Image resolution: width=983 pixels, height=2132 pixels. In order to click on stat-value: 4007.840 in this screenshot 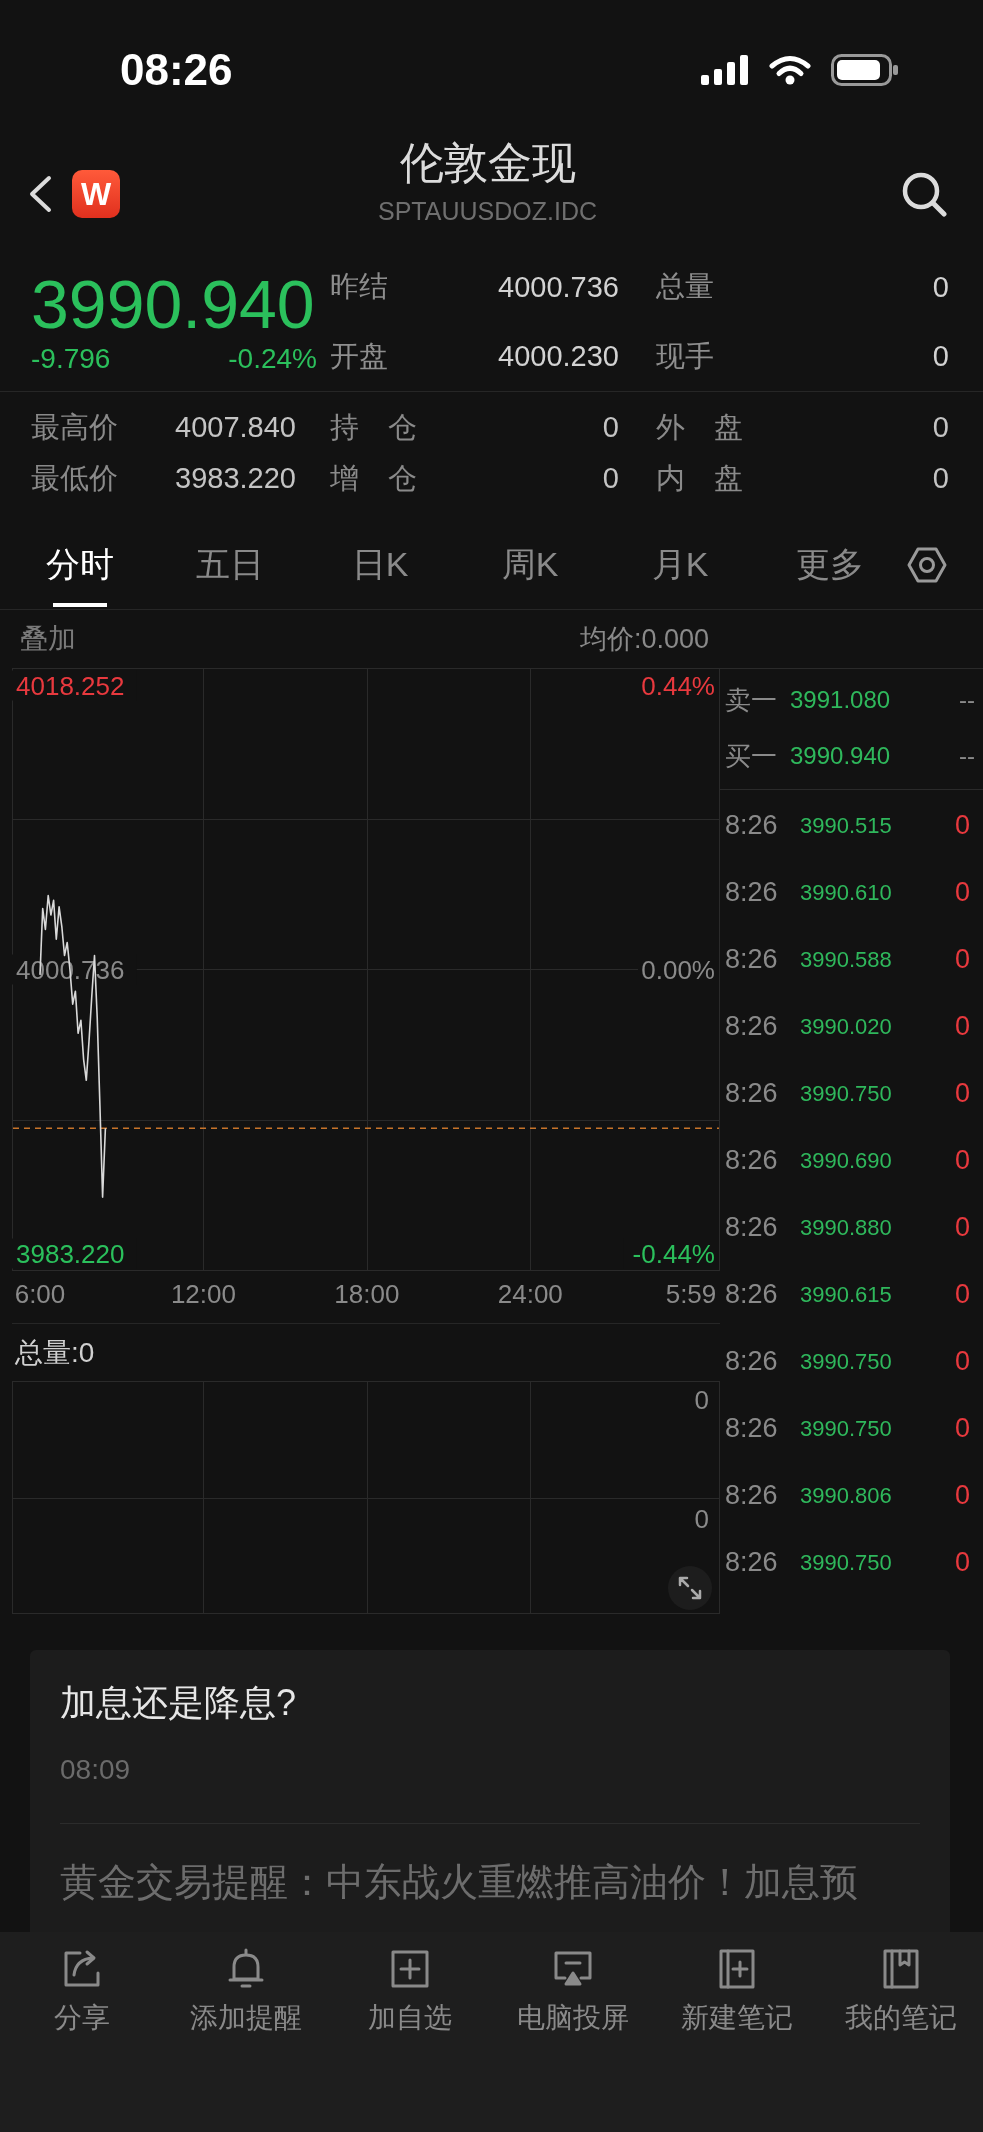, I will do `click(235, 427)`.